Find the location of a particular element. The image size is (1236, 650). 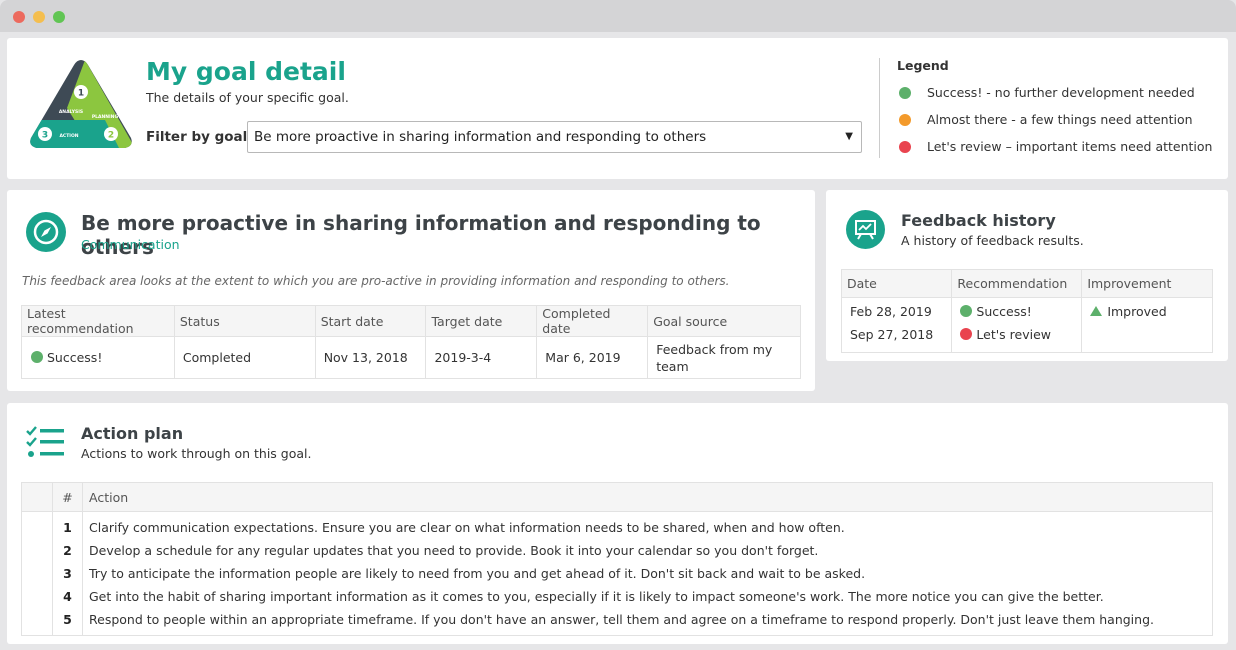

recommendations-cell: Success! Let's review is located at coordinates (1017, 325).